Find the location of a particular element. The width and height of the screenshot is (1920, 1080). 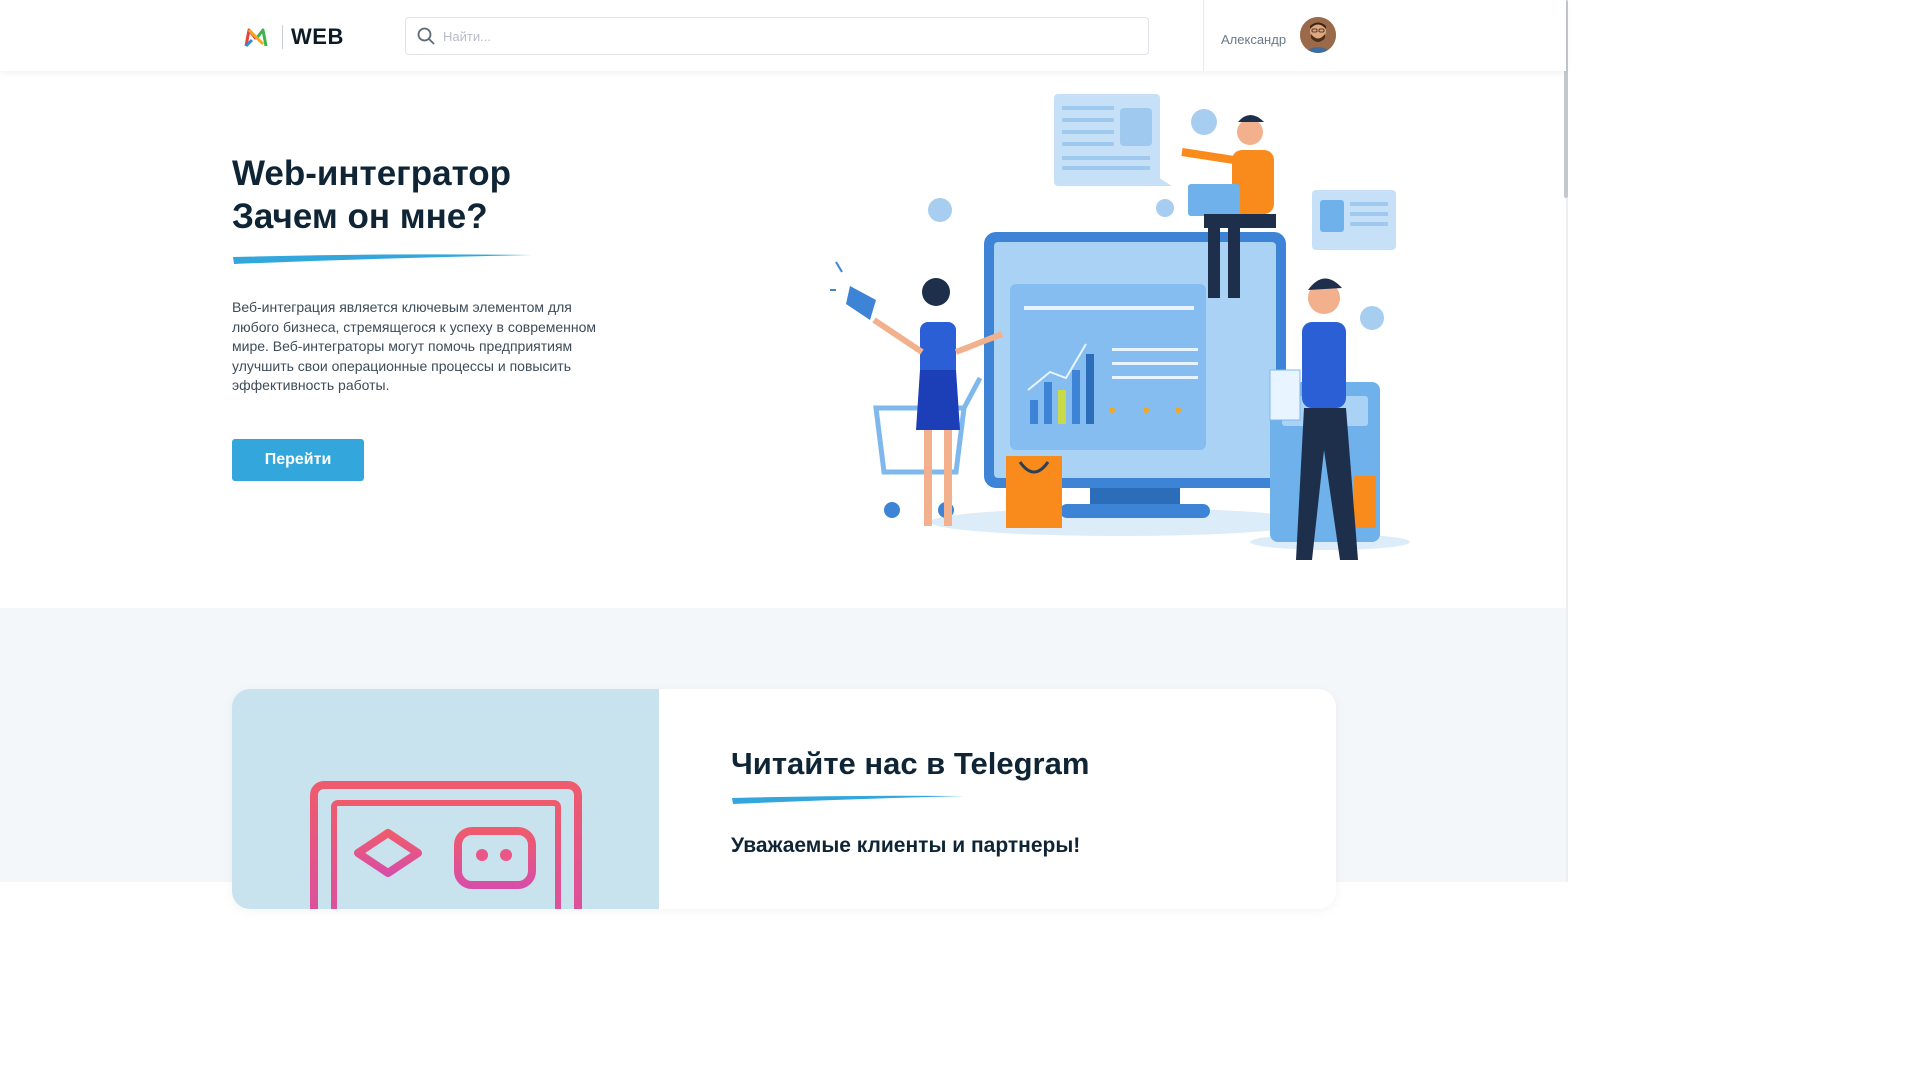

logo-divider is located at coordinates (282, 37).